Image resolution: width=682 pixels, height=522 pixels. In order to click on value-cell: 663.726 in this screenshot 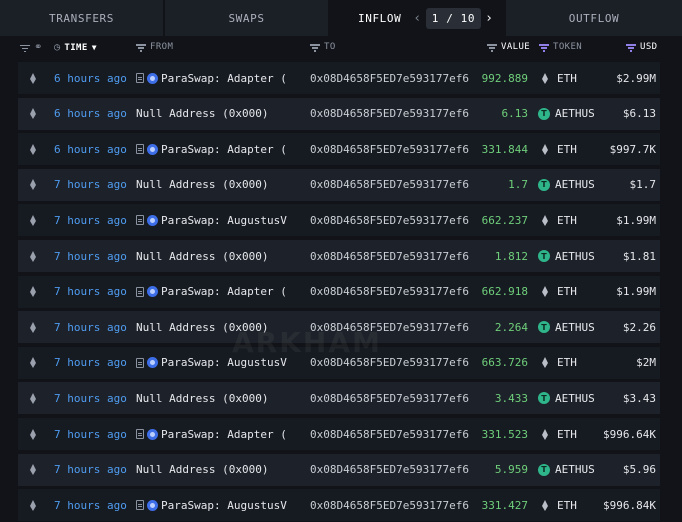, I will do `click(504, 363)`.